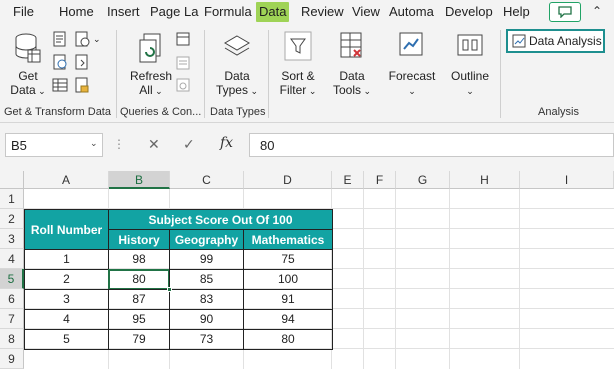 The height and width of the screenshot is (369, 614). Describe the element at coordinates (139, 319) in the screenshot. I see `table-cell: 95` at that location.